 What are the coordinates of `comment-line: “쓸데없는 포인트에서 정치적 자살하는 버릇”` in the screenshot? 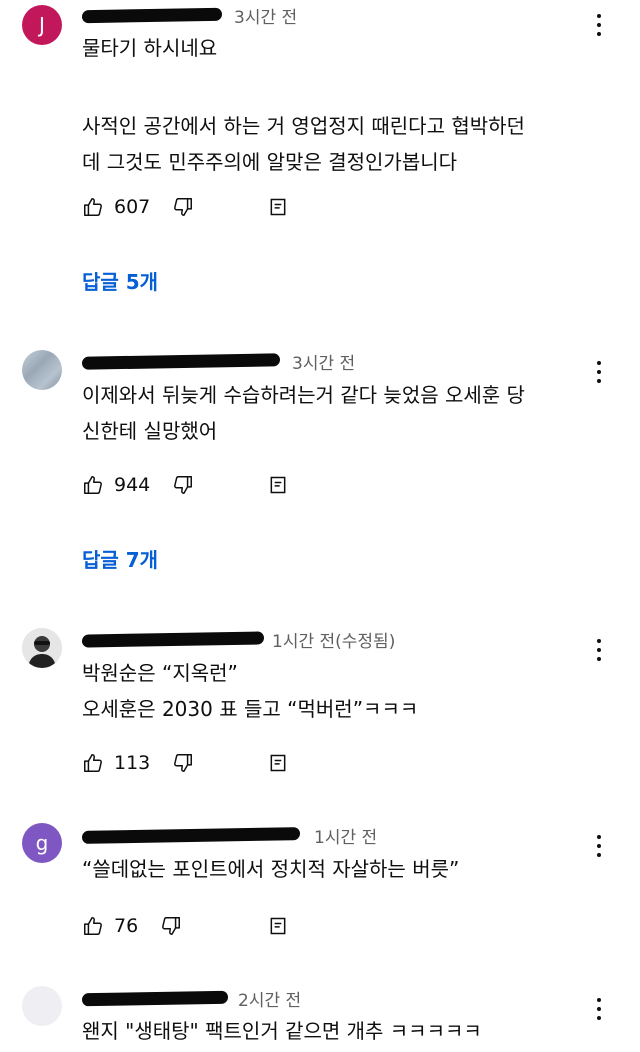 It's located at (271, 869).